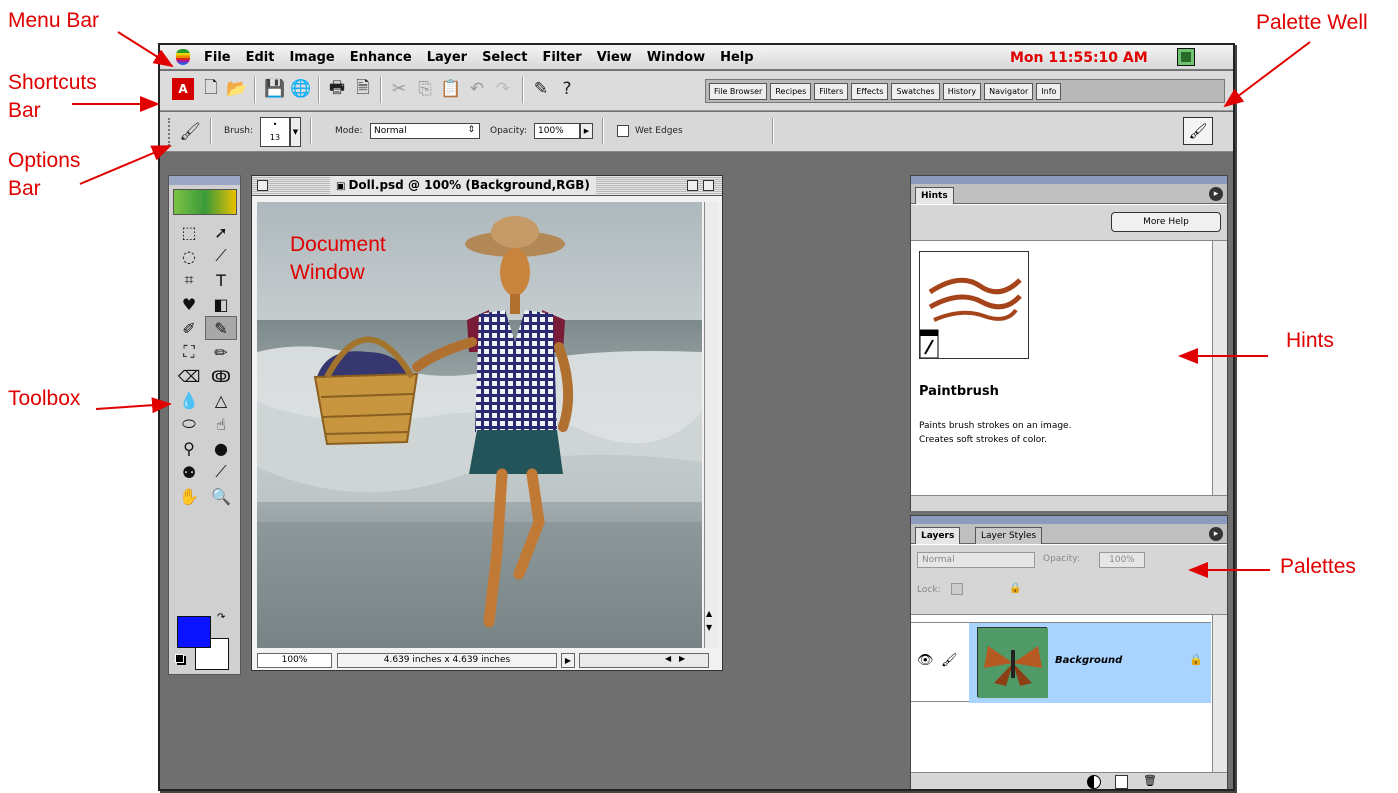 This screenshot has width=1398, height=793. I want to click on zoom-level-field: 100%, so click(294, 660).